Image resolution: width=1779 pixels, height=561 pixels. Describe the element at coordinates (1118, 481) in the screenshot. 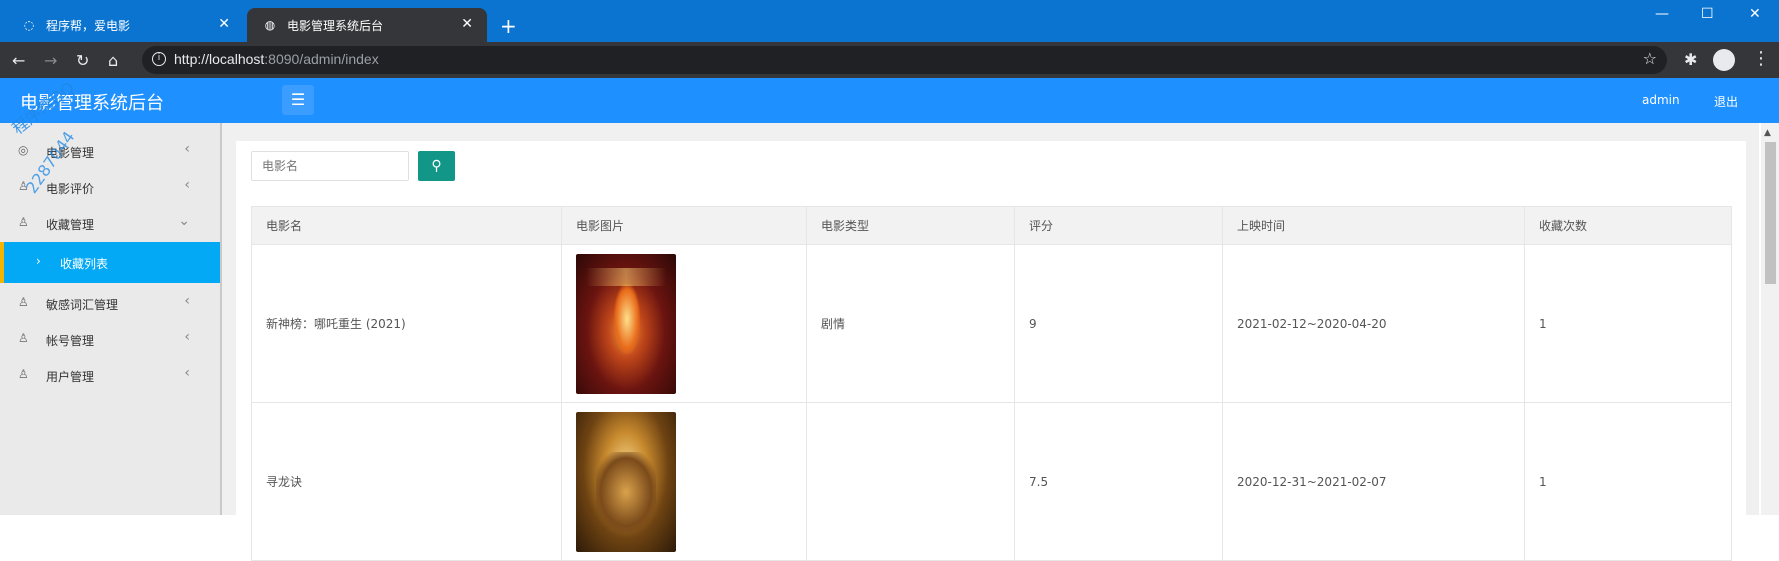

I see `cell-score: 7.5` at that location.